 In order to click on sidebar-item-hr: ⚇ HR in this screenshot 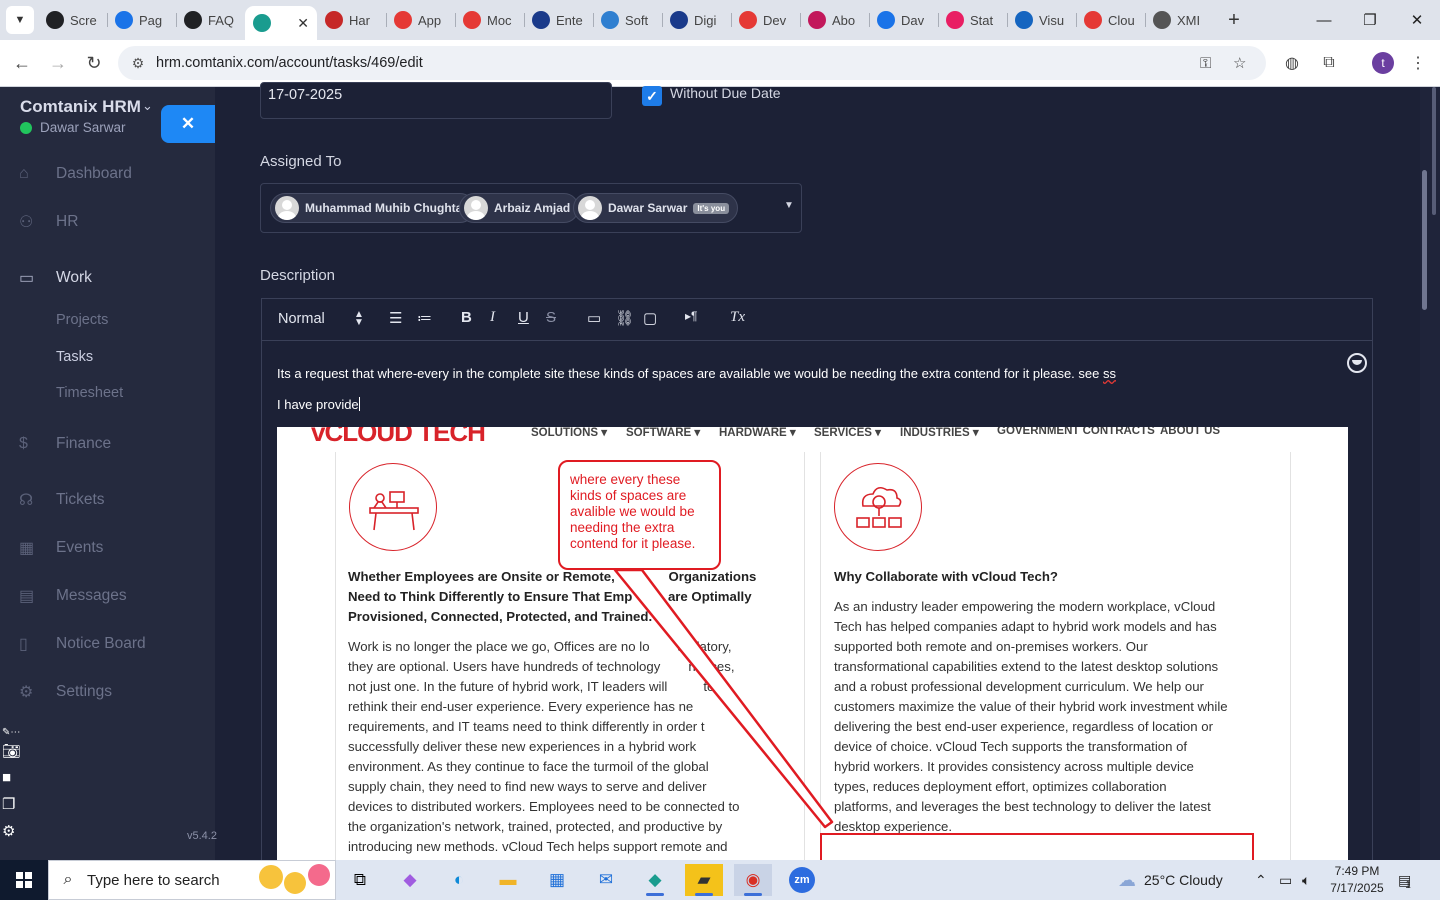, I will do `click(107, 222)`.